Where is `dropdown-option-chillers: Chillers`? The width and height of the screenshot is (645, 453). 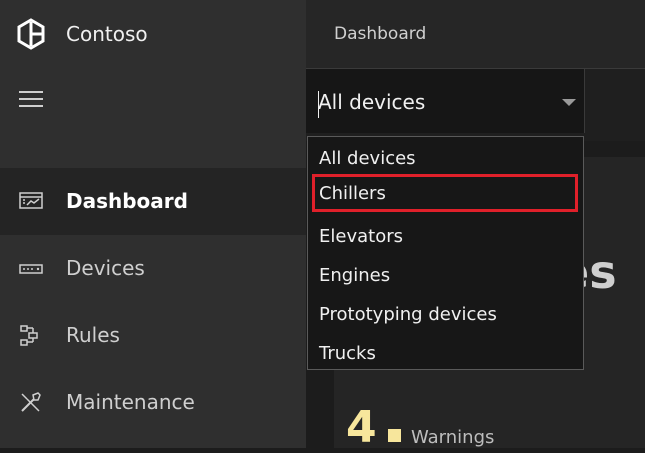 dropdown-option-chillers: Chillers is located at coordinates (445, 193).